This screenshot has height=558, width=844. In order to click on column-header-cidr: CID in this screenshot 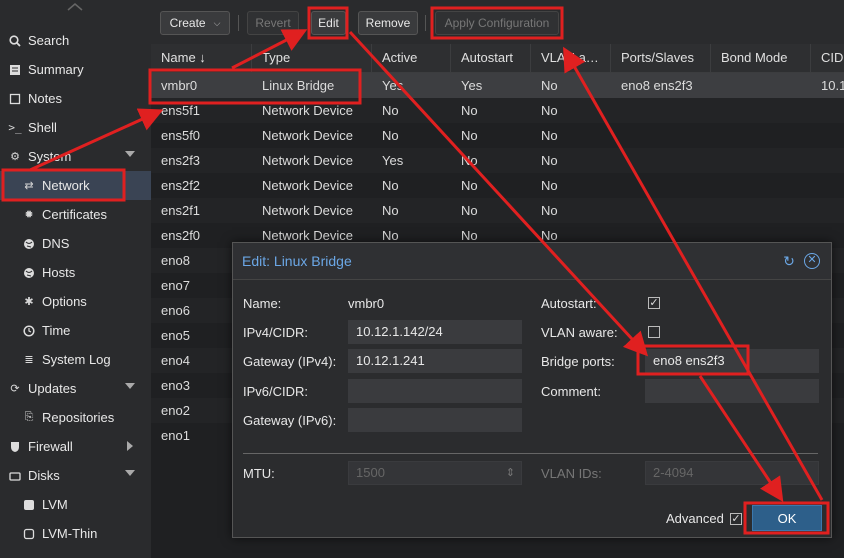, I will do `click(827, 58)`.